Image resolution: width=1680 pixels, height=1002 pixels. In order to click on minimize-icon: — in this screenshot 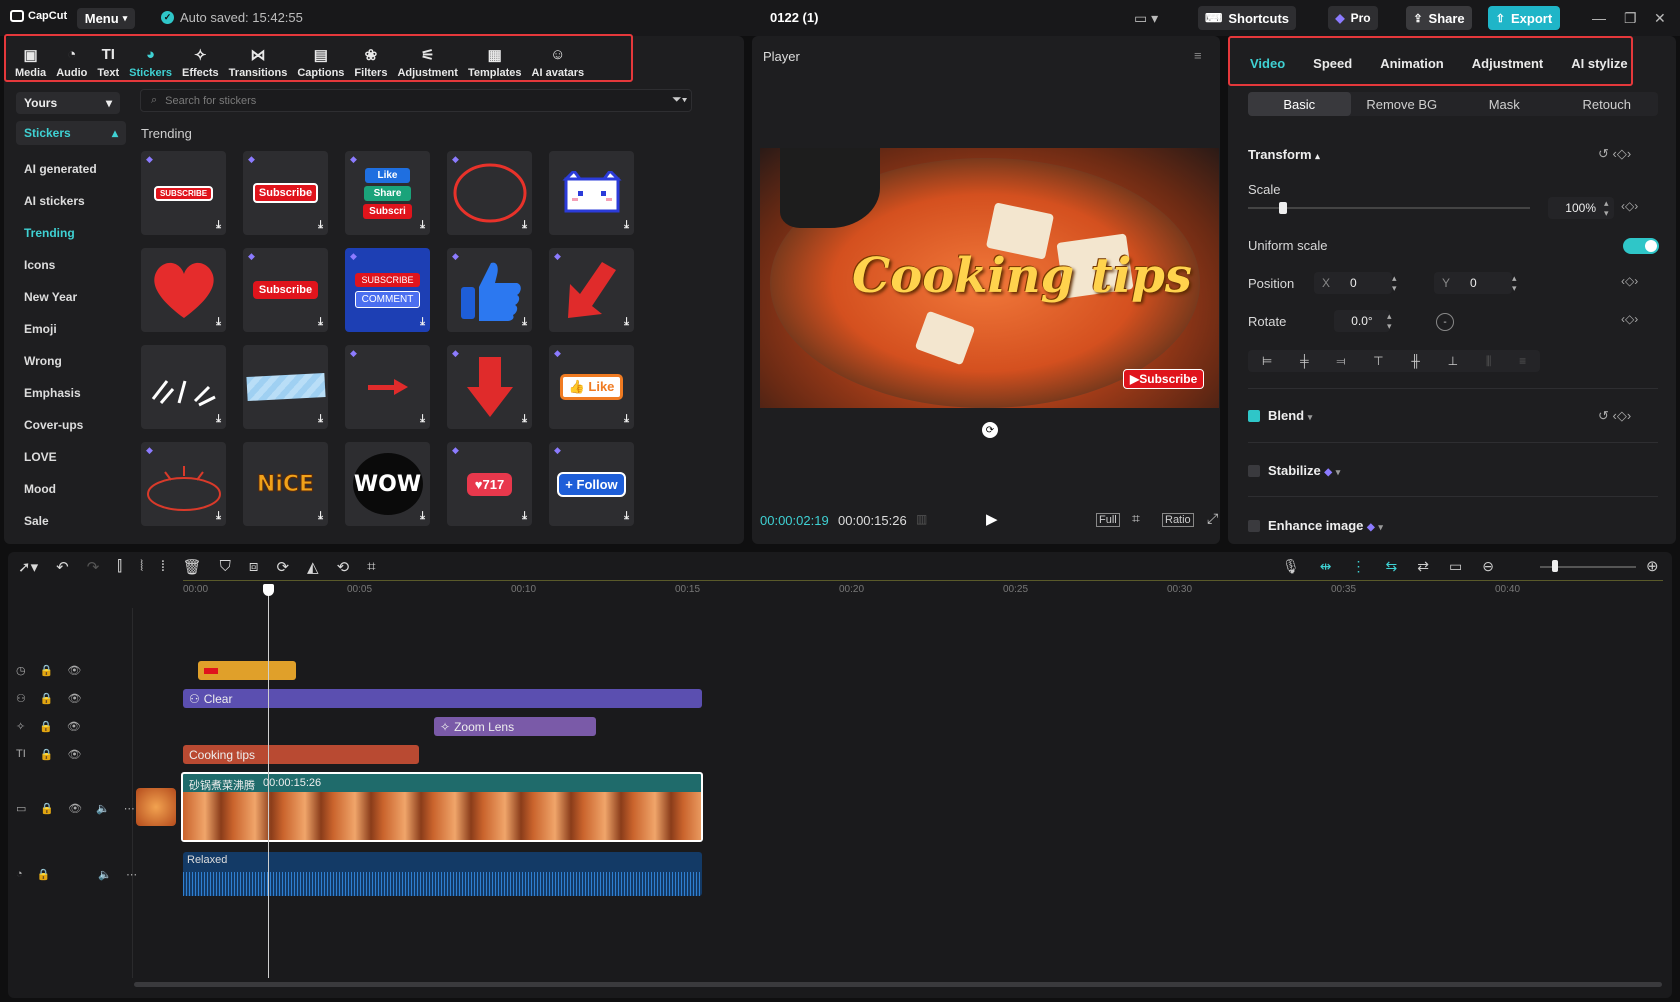, I will do `click(1599, 18)`.